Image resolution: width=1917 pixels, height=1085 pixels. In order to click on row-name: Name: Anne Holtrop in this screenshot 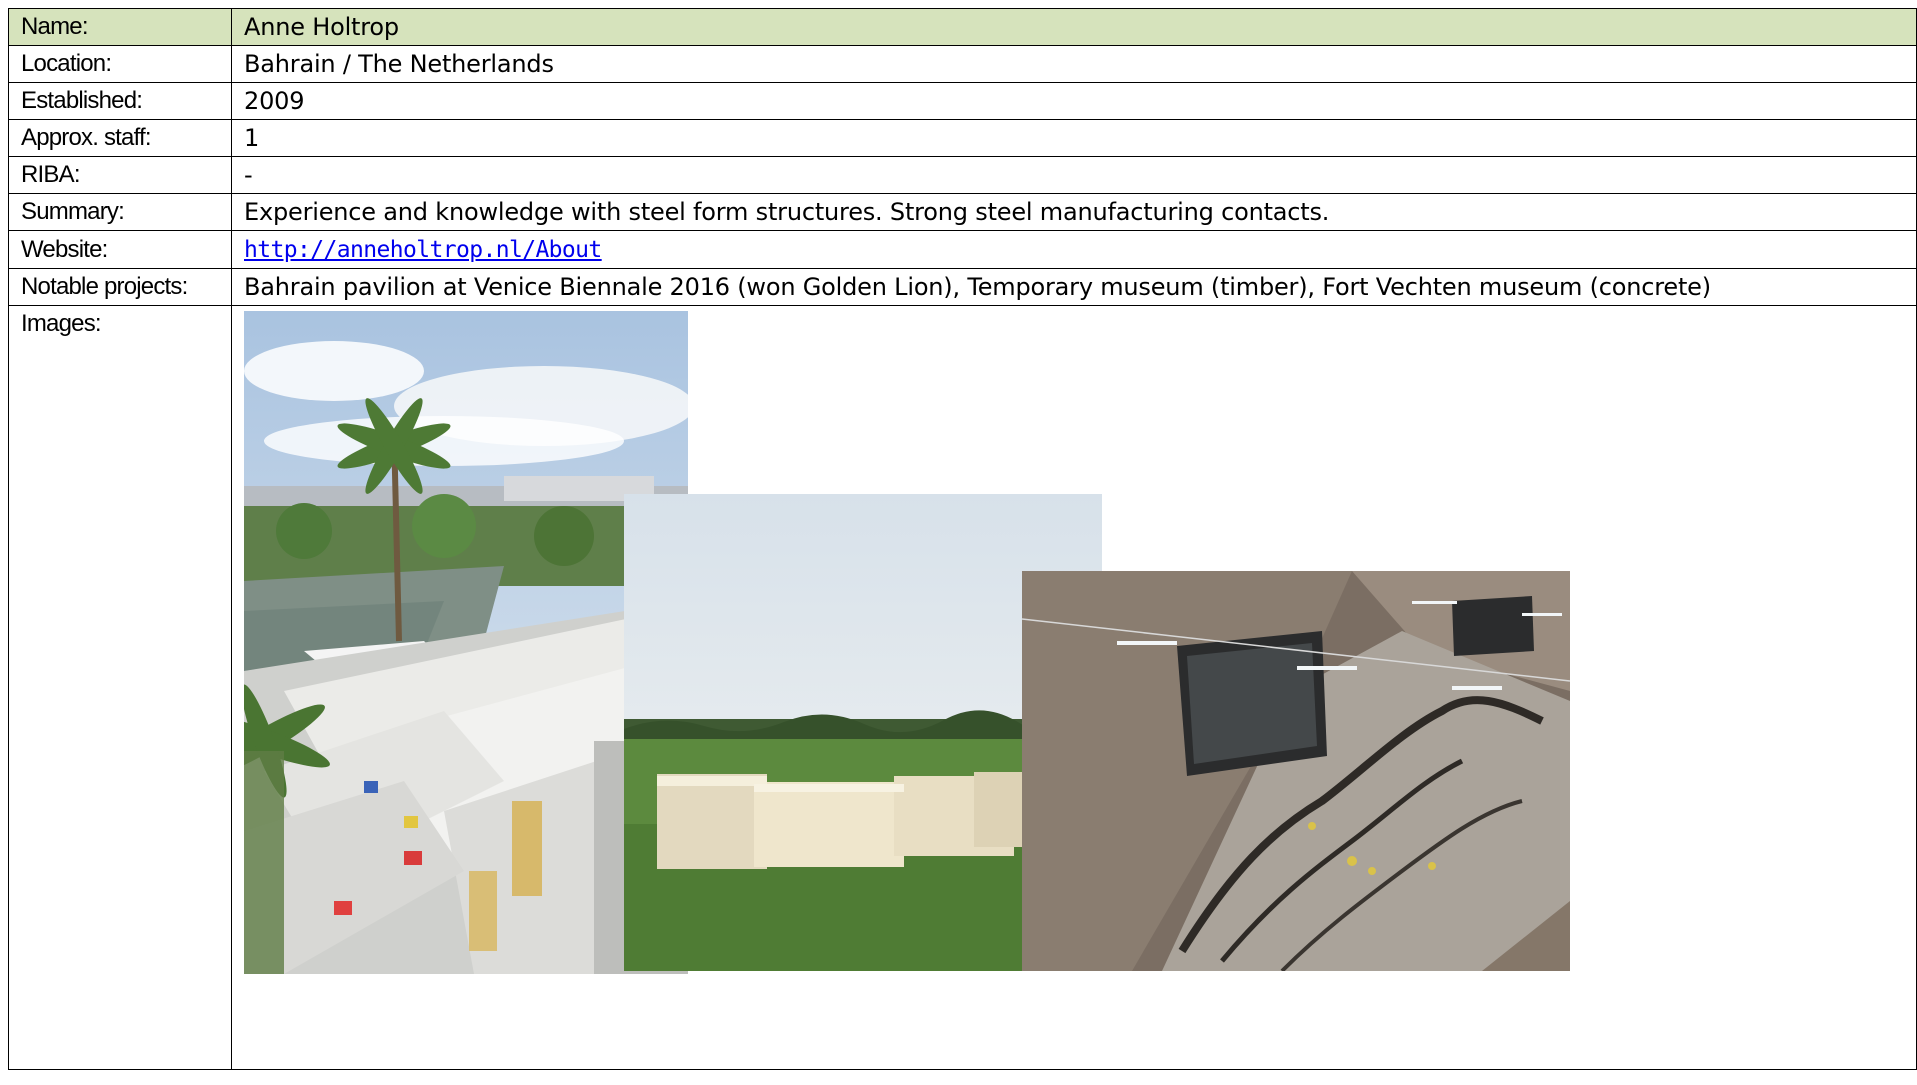, I will do `click(962, 27)`.